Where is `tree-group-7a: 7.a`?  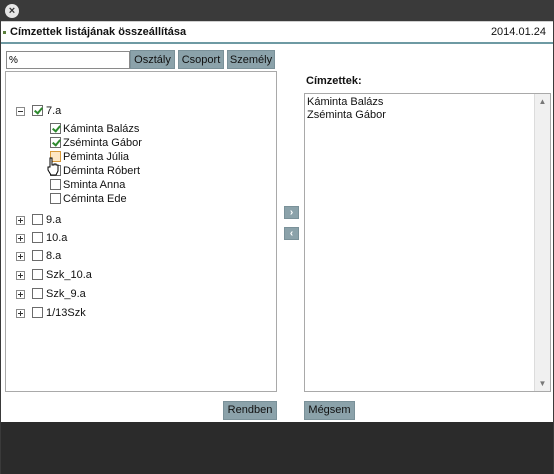 tree-group-7a: 7.a is located at coordinates (141, 111).